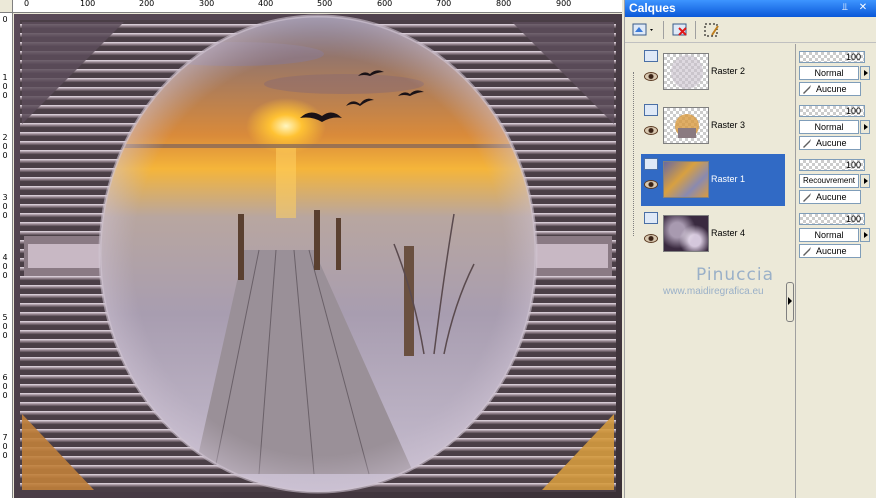  What do you see at coordinates (311, 6) in the screenshot?
I see `ruler-top: 0 100 200 300 400 500 600 700 800 900` at bounding box center [311, 6].